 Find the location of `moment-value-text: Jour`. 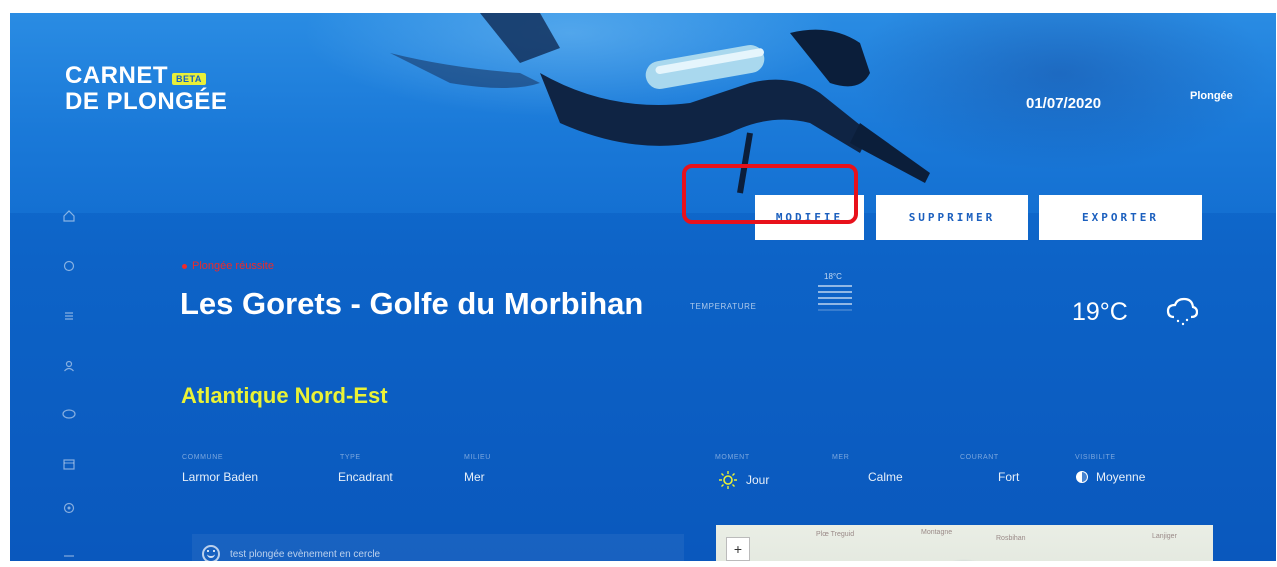

moment-value-text: Jour is located at coordinates (758, 480).